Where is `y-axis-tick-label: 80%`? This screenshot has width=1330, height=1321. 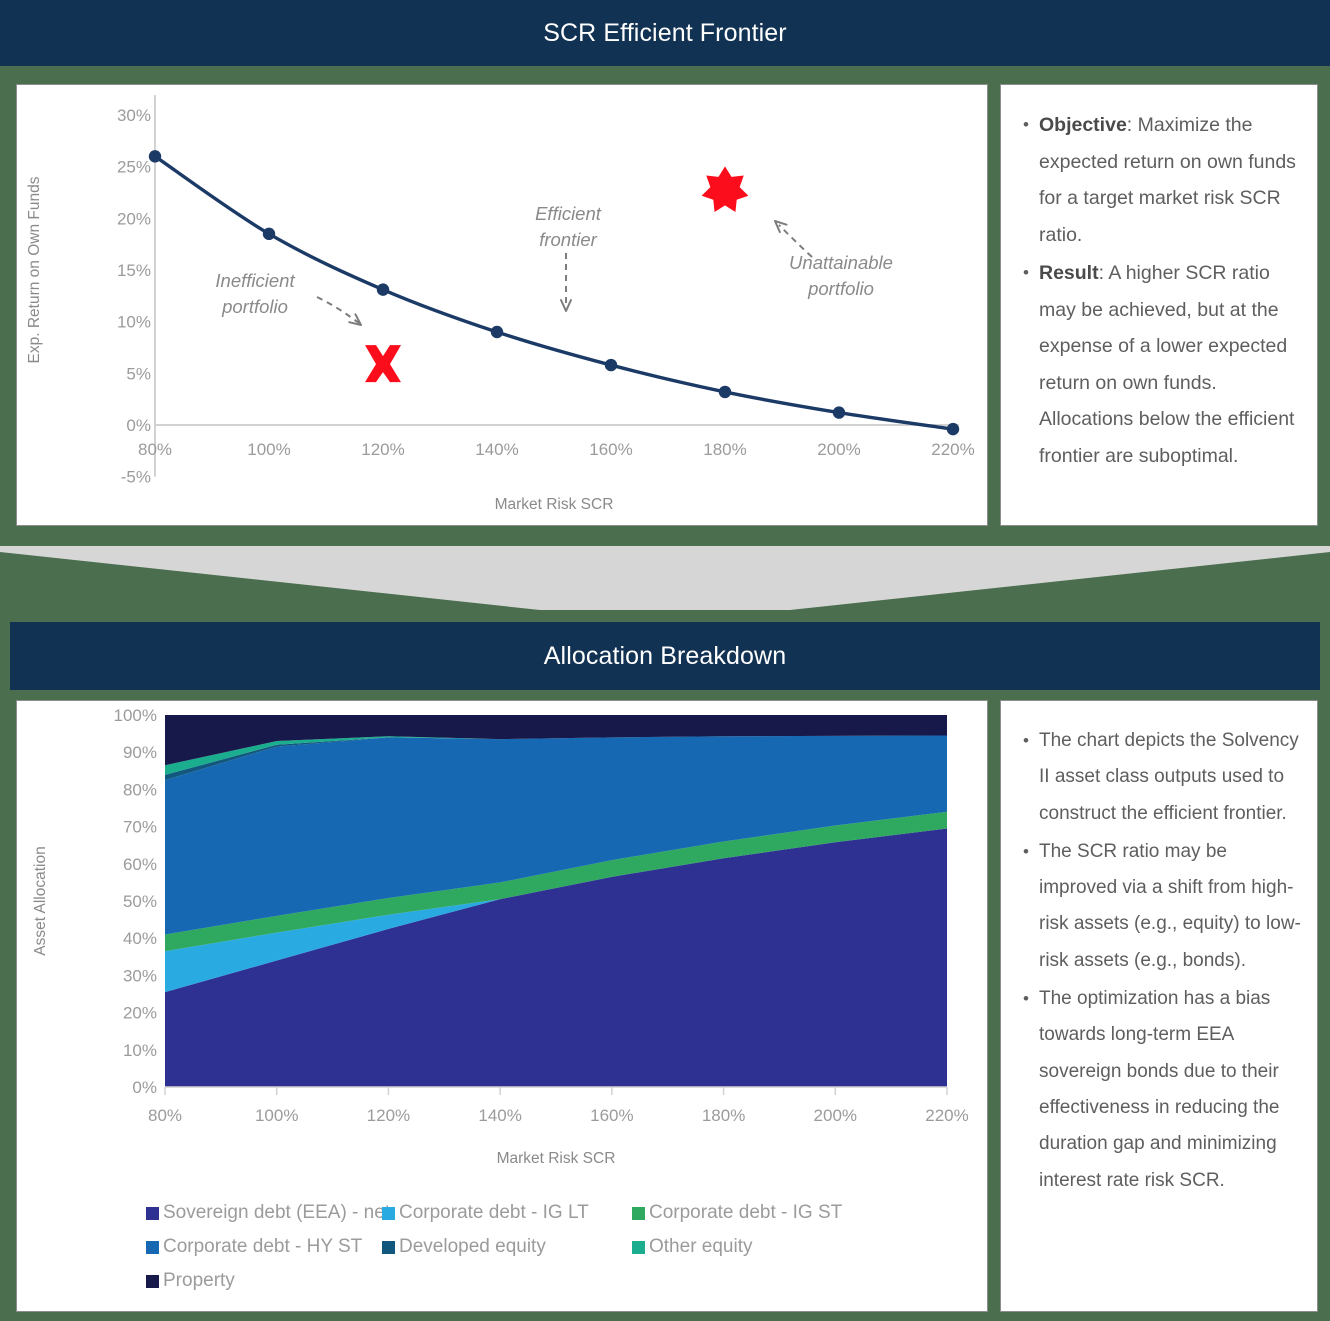
y-axis-tick-label: 80% is located at coordinates (140, 789).